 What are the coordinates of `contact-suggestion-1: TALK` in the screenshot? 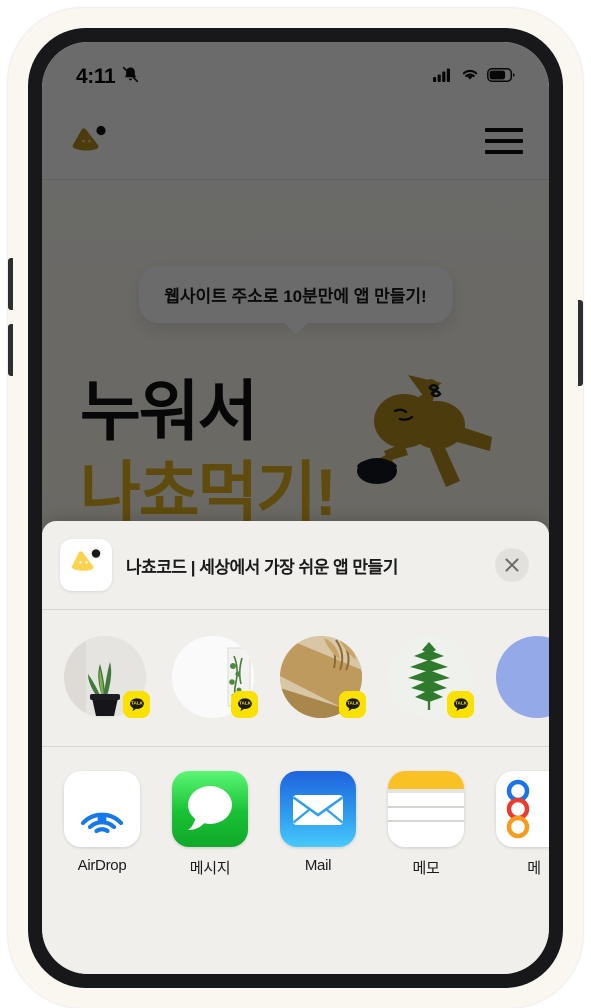 It's located at (107, 677).